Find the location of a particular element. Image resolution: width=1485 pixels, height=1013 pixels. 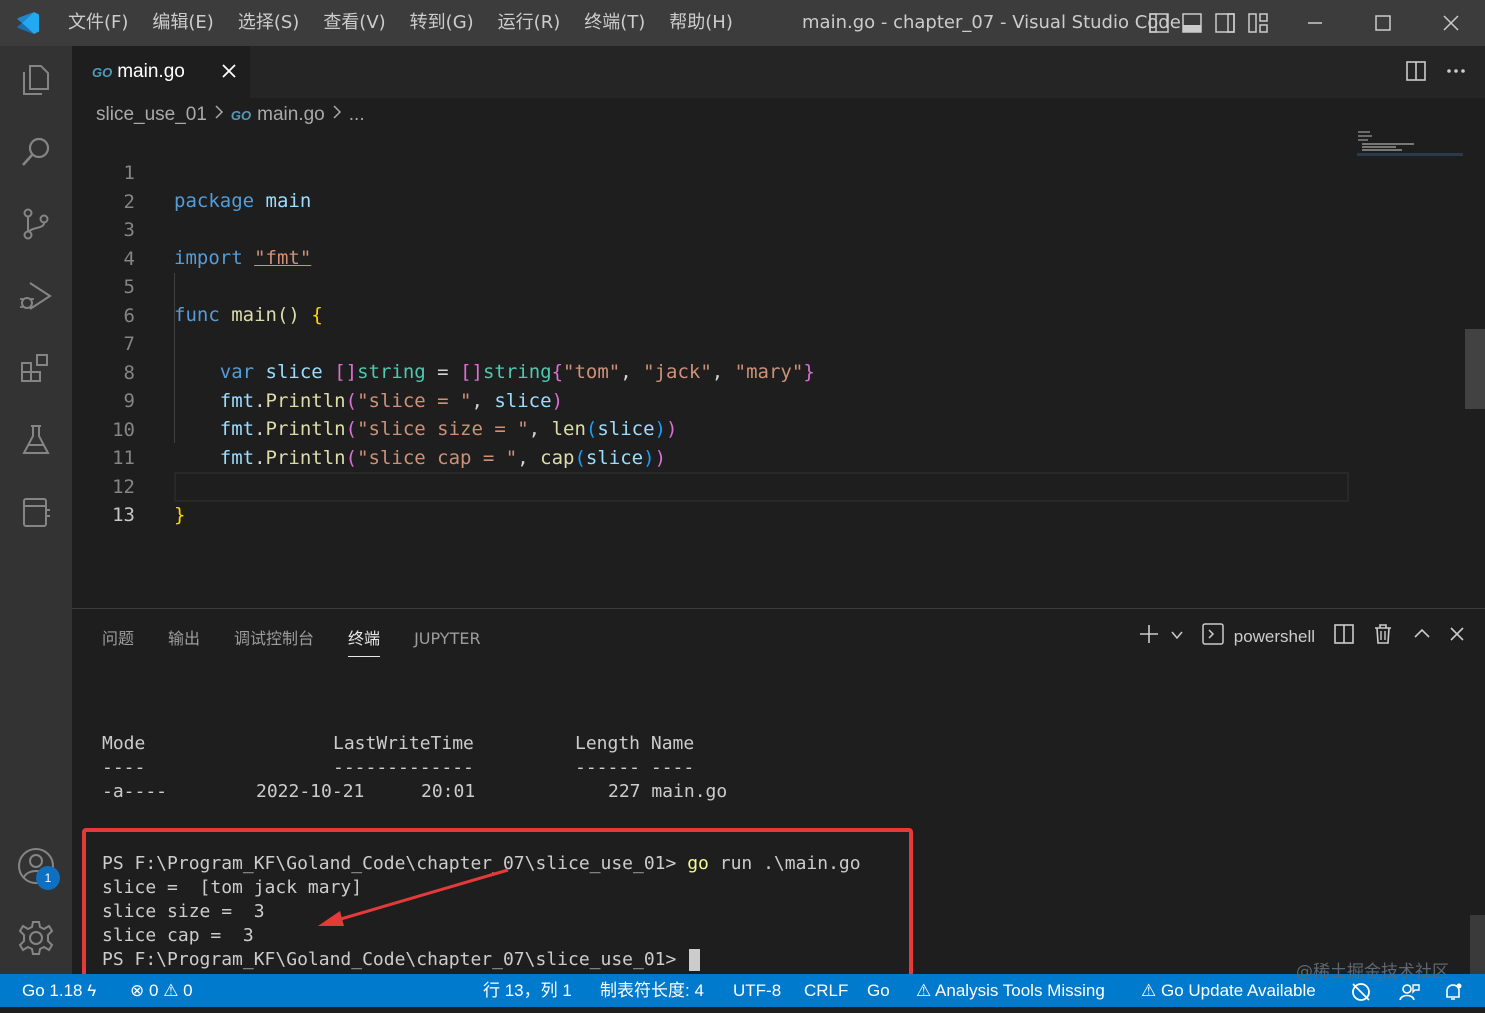

status-go-version: Go 1.18 ϟ is located at coordinates (59, 990).